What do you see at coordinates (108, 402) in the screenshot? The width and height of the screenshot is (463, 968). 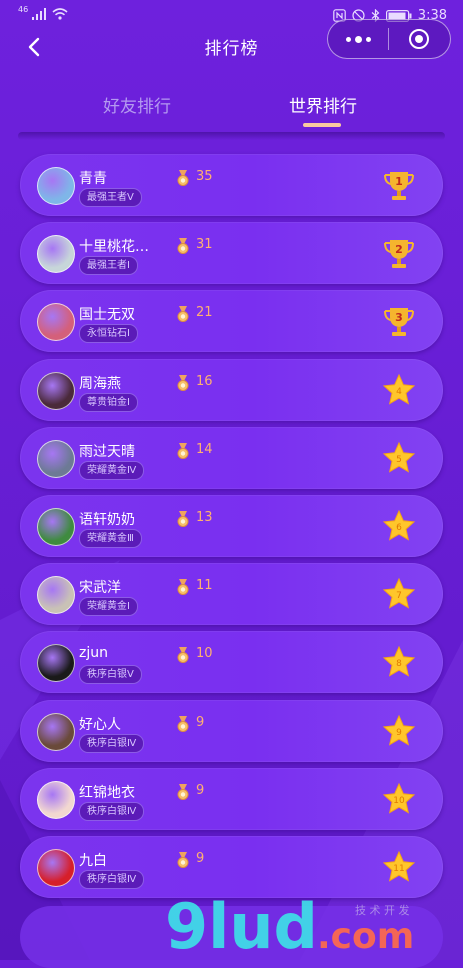 I see `tier-badge: 尊贵铂金Ⅰ` at bounding box center [108, 402].